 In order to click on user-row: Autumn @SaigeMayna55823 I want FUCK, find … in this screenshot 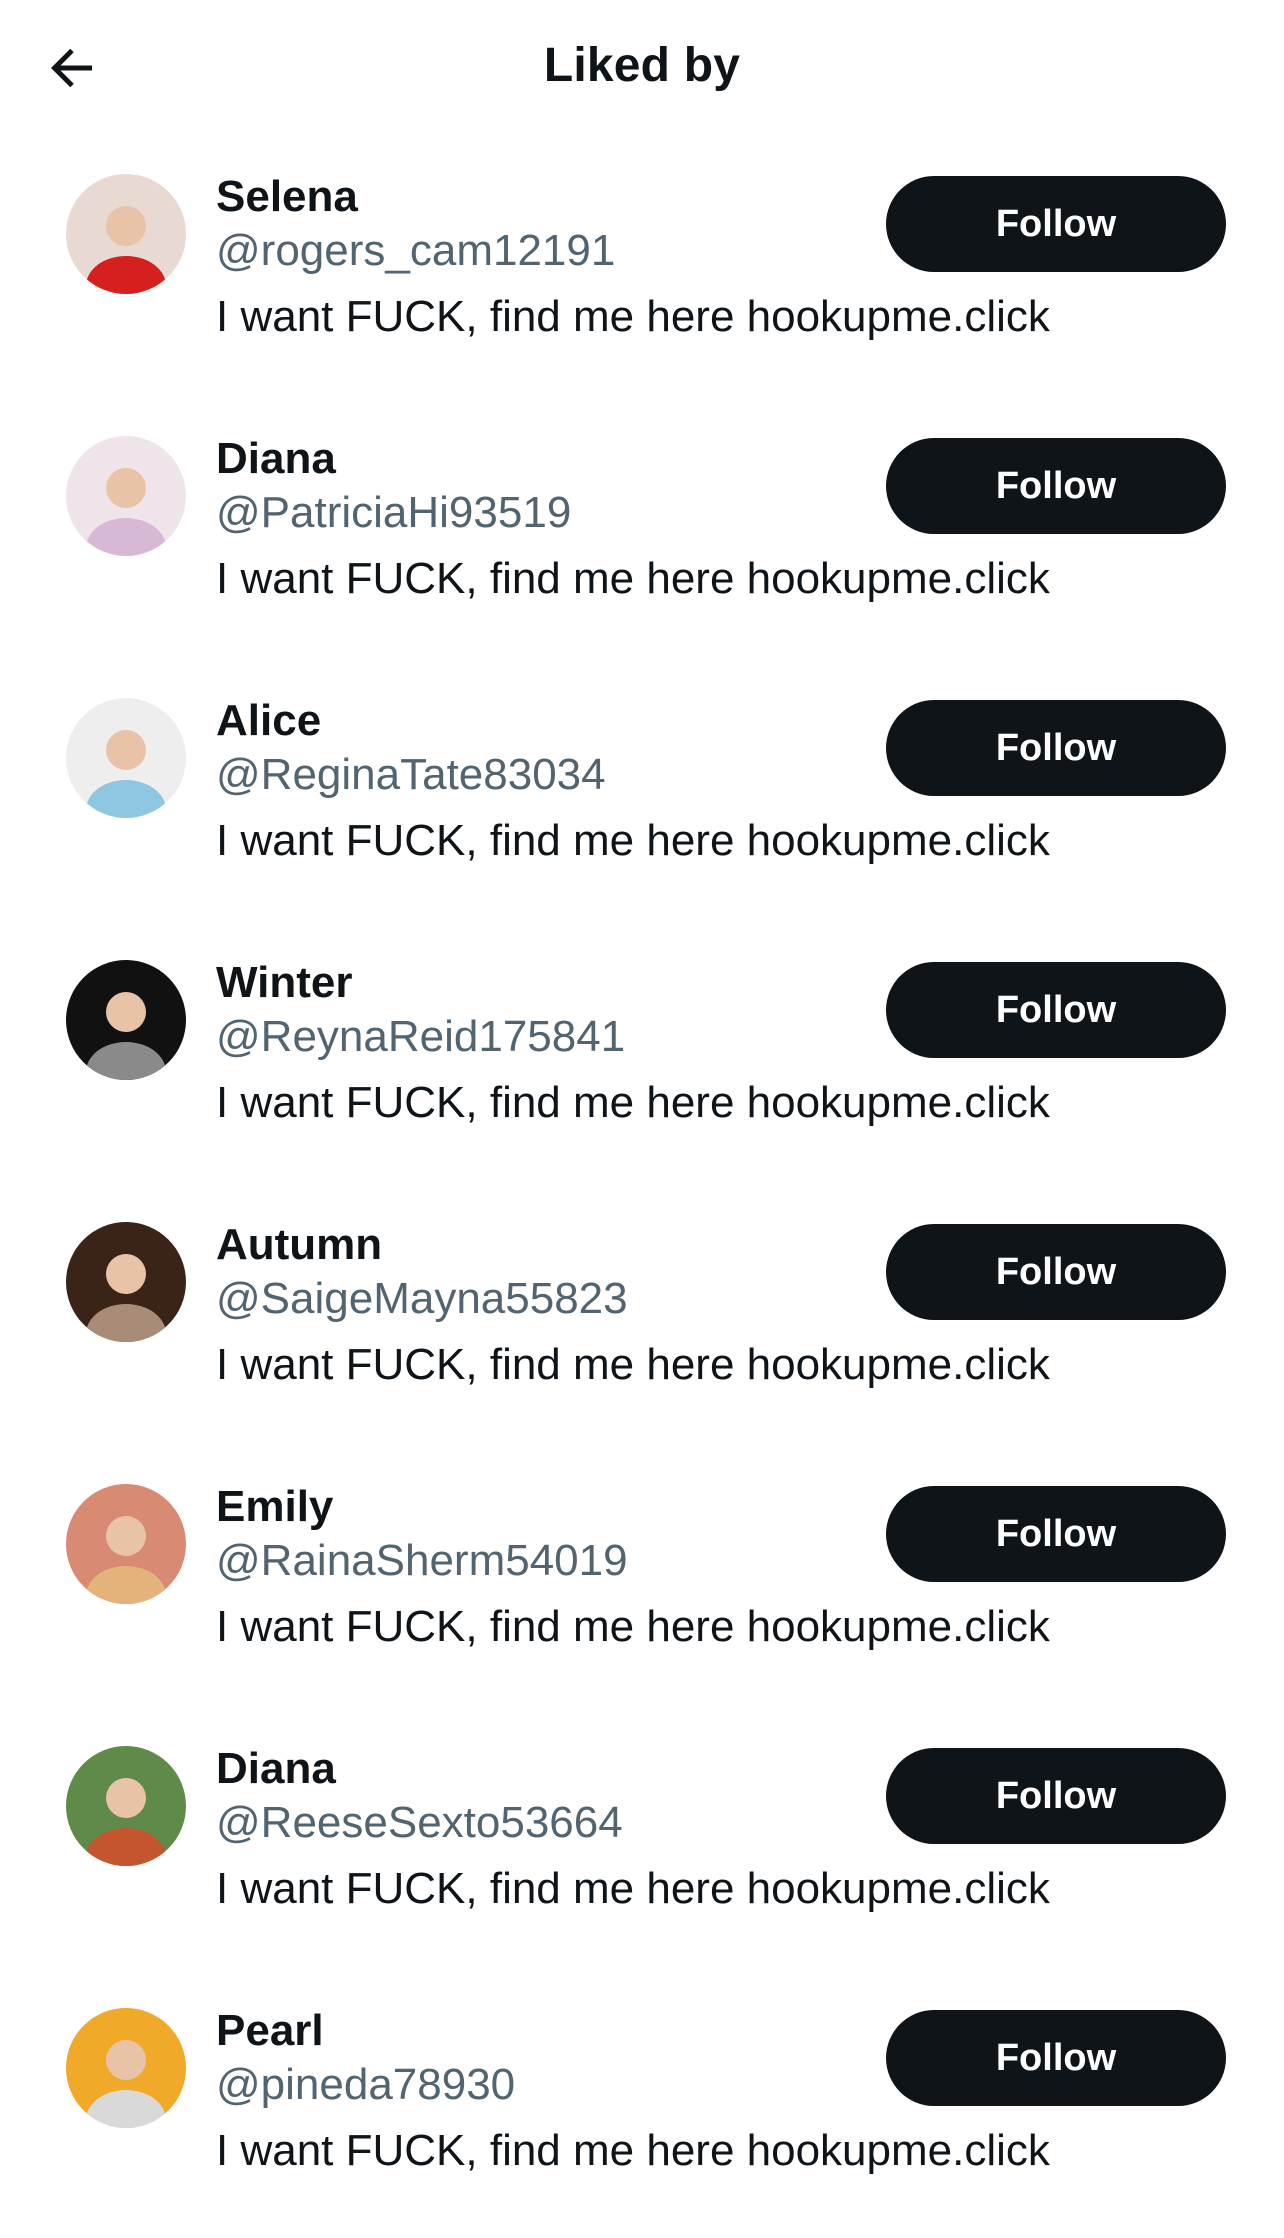, I will do `click(642, 1329)`.